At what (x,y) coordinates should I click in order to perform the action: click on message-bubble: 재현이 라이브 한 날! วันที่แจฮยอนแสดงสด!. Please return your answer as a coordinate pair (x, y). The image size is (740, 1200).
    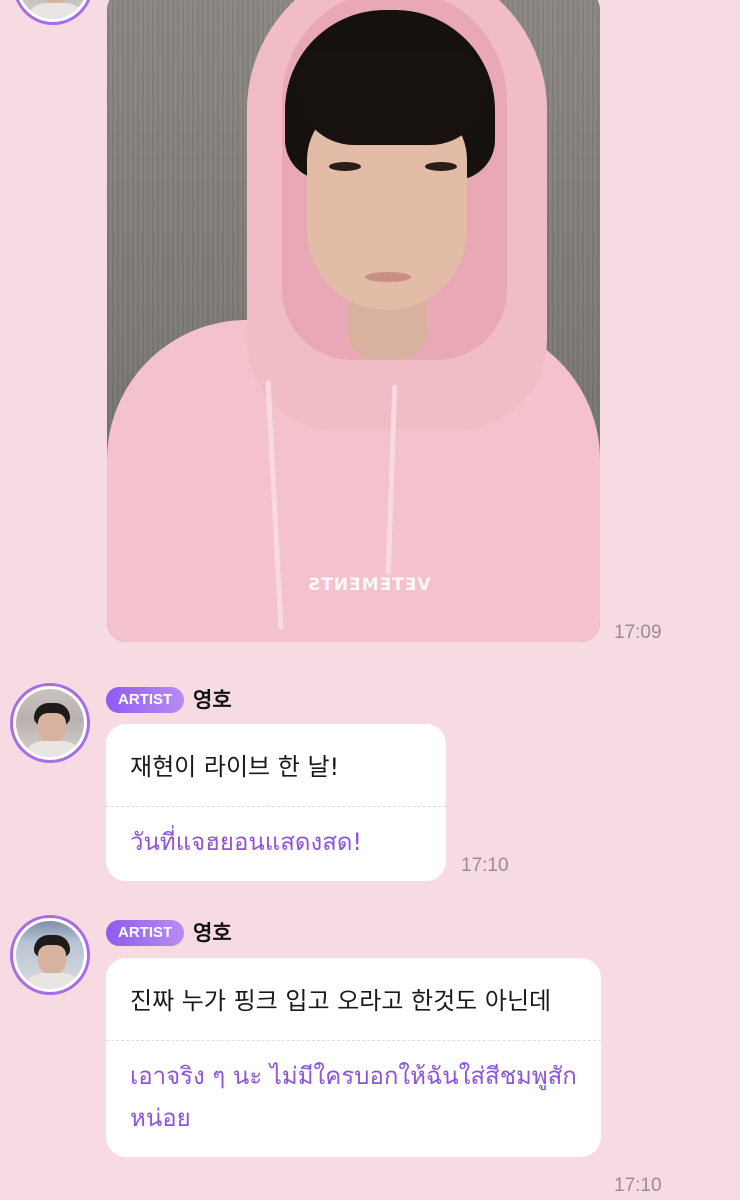
    Looking at the image, I should click on (276, 802).